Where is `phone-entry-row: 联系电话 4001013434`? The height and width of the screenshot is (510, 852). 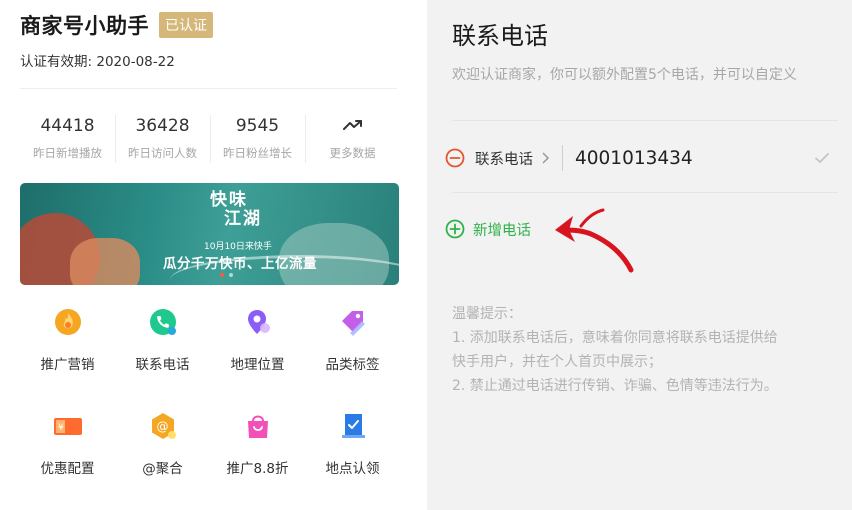 phone-entry-row: 联系电话 4001013434 is located at coordinates (641, 158).